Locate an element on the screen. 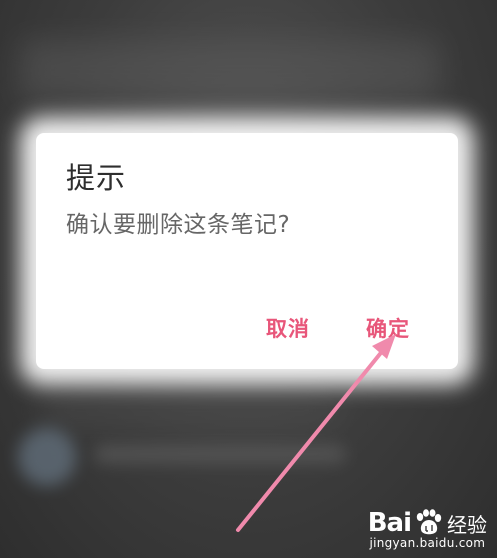  blurred-avatar is located at coordinates (47, 457).